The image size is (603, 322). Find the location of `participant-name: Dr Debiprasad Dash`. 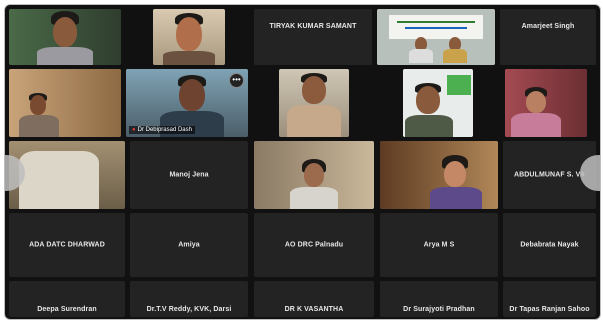

participant-name: Dr Debiprasad Dash is located at coordinates (164, 130).